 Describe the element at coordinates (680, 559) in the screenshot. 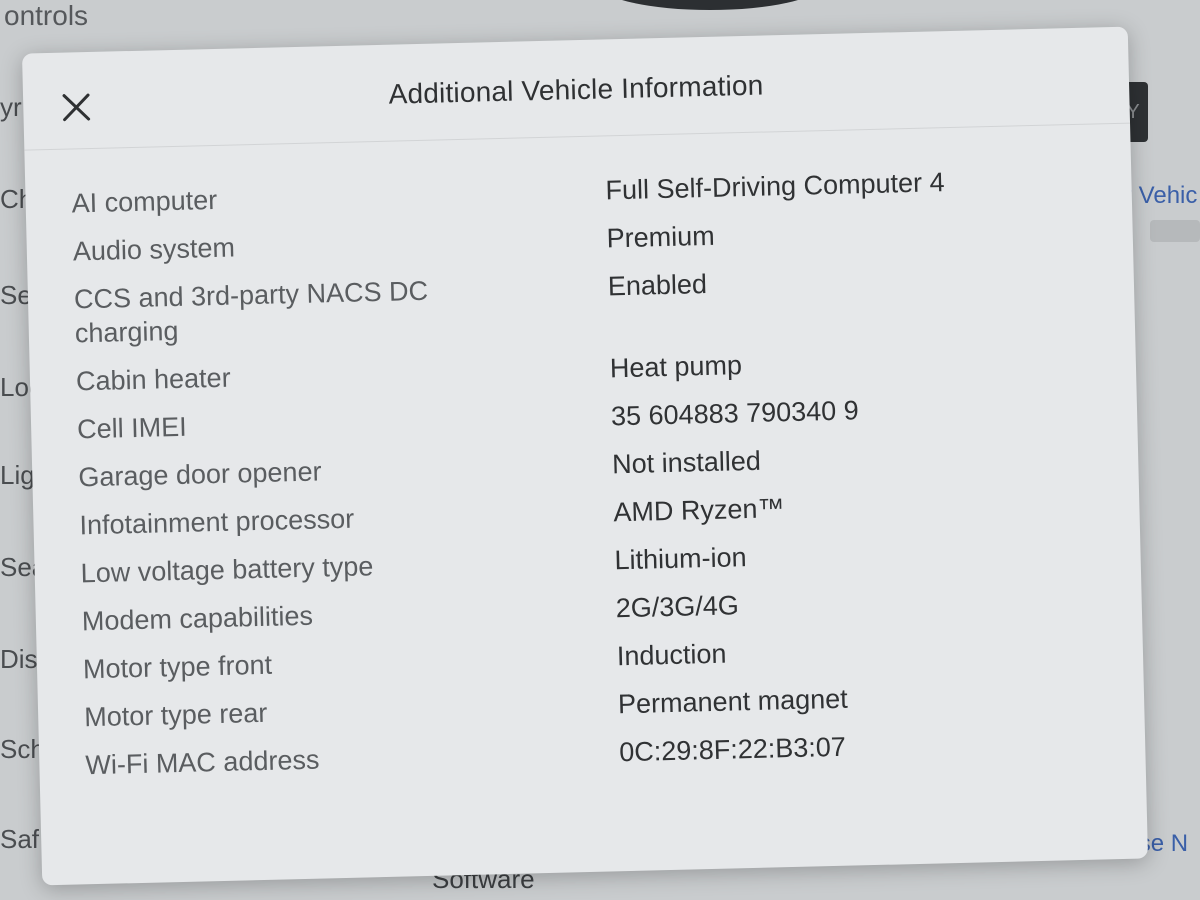

I see `info-value: Lithium-ion` at that location.